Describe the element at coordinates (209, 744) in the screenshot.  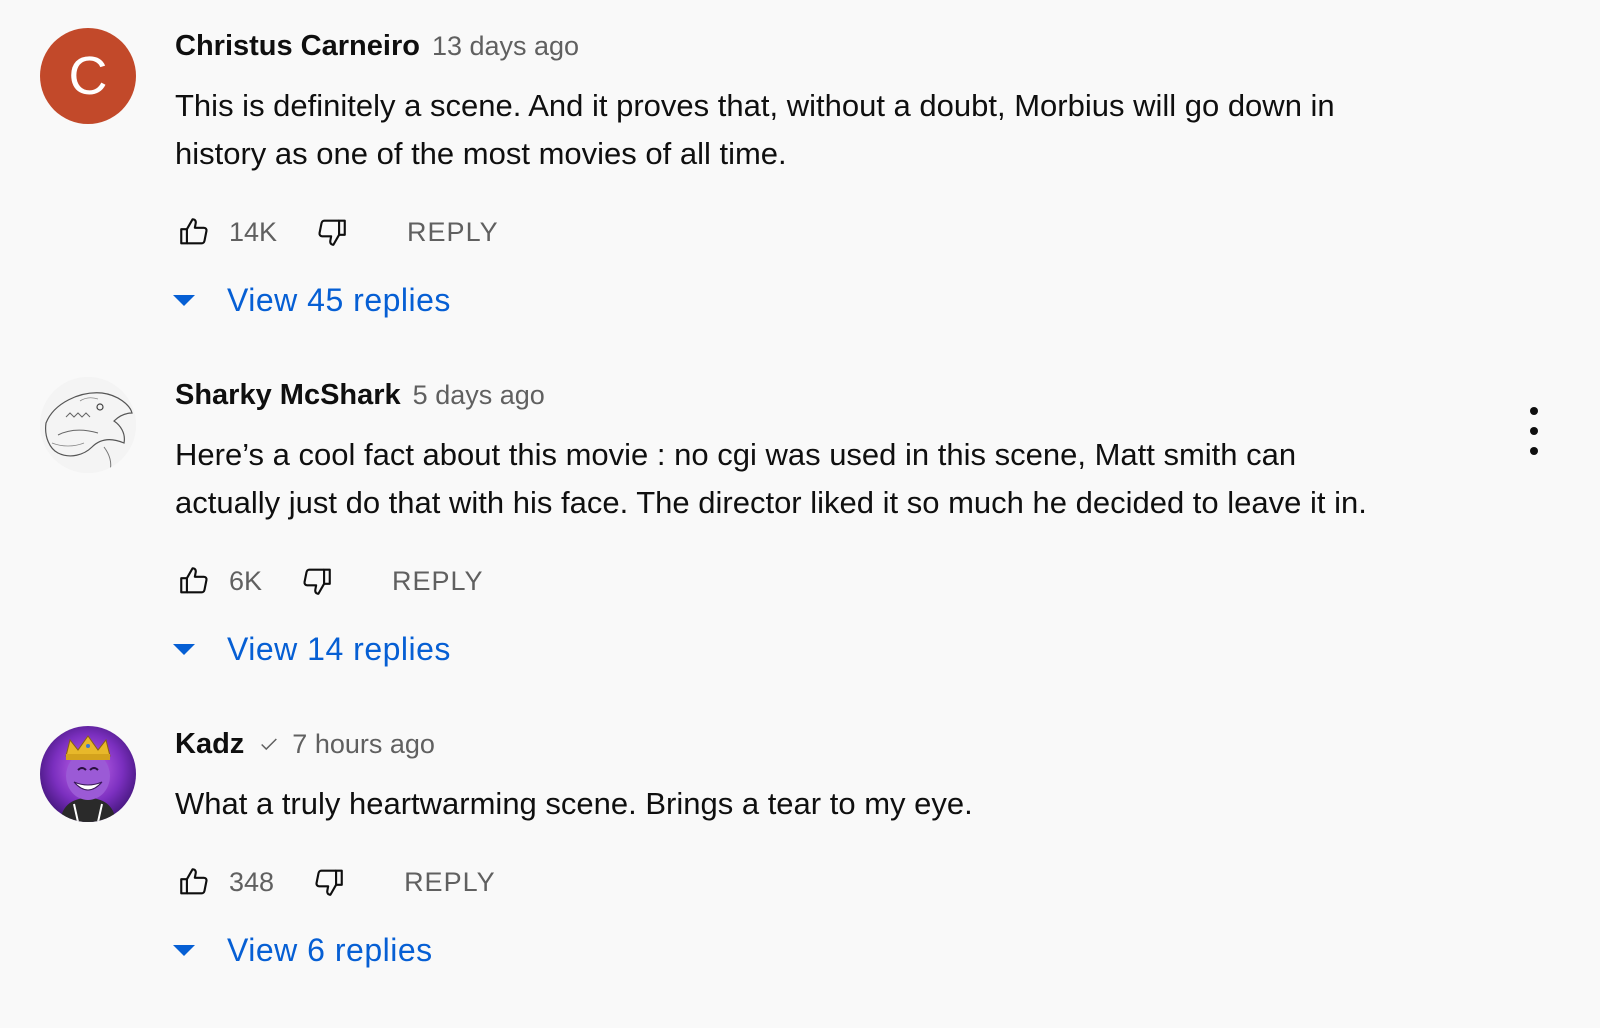
I see `author-name: Kadz` at that location.